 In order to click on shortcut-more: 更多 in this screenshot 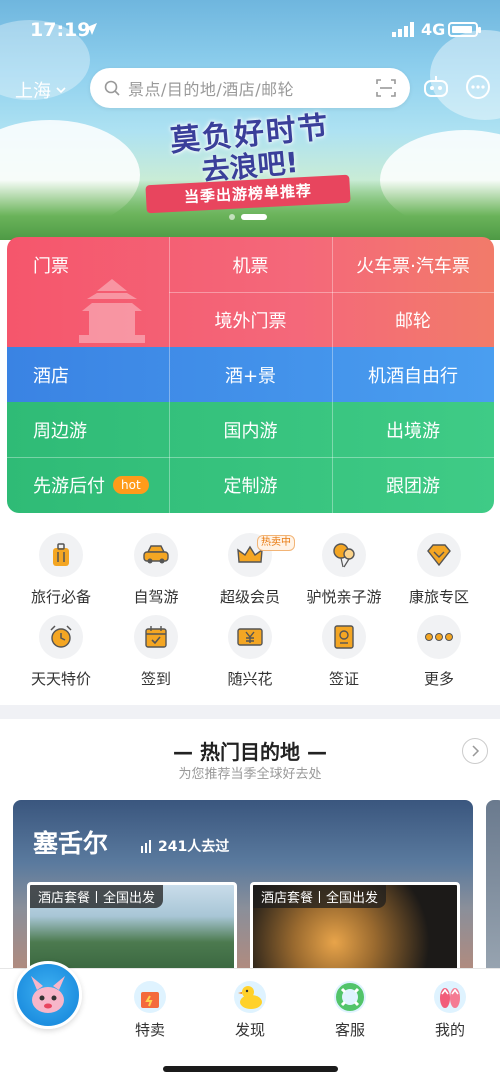, I will do `click(439, 652)`.